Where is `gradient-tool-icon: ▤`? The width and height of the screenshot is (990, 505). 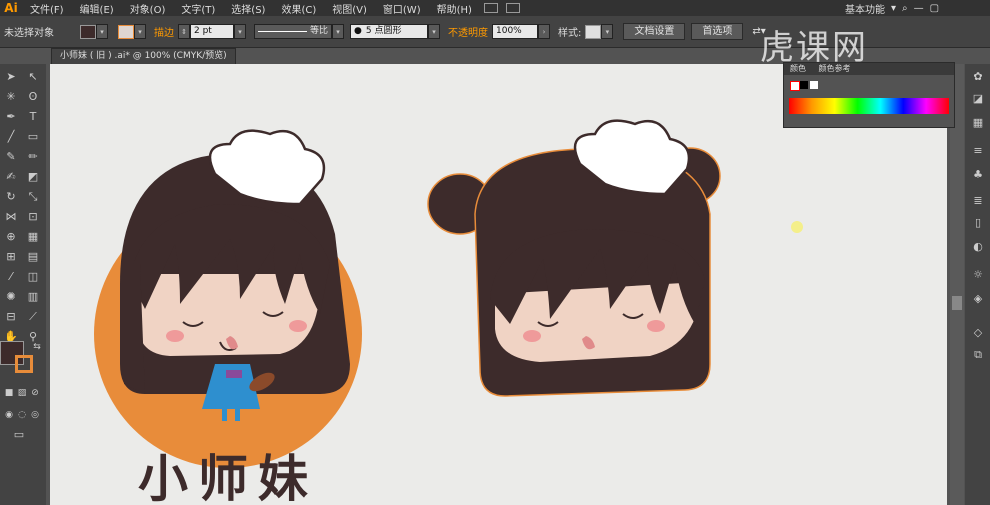
gradient-tool-icon: ▤ is located at coordinates (33, 257).